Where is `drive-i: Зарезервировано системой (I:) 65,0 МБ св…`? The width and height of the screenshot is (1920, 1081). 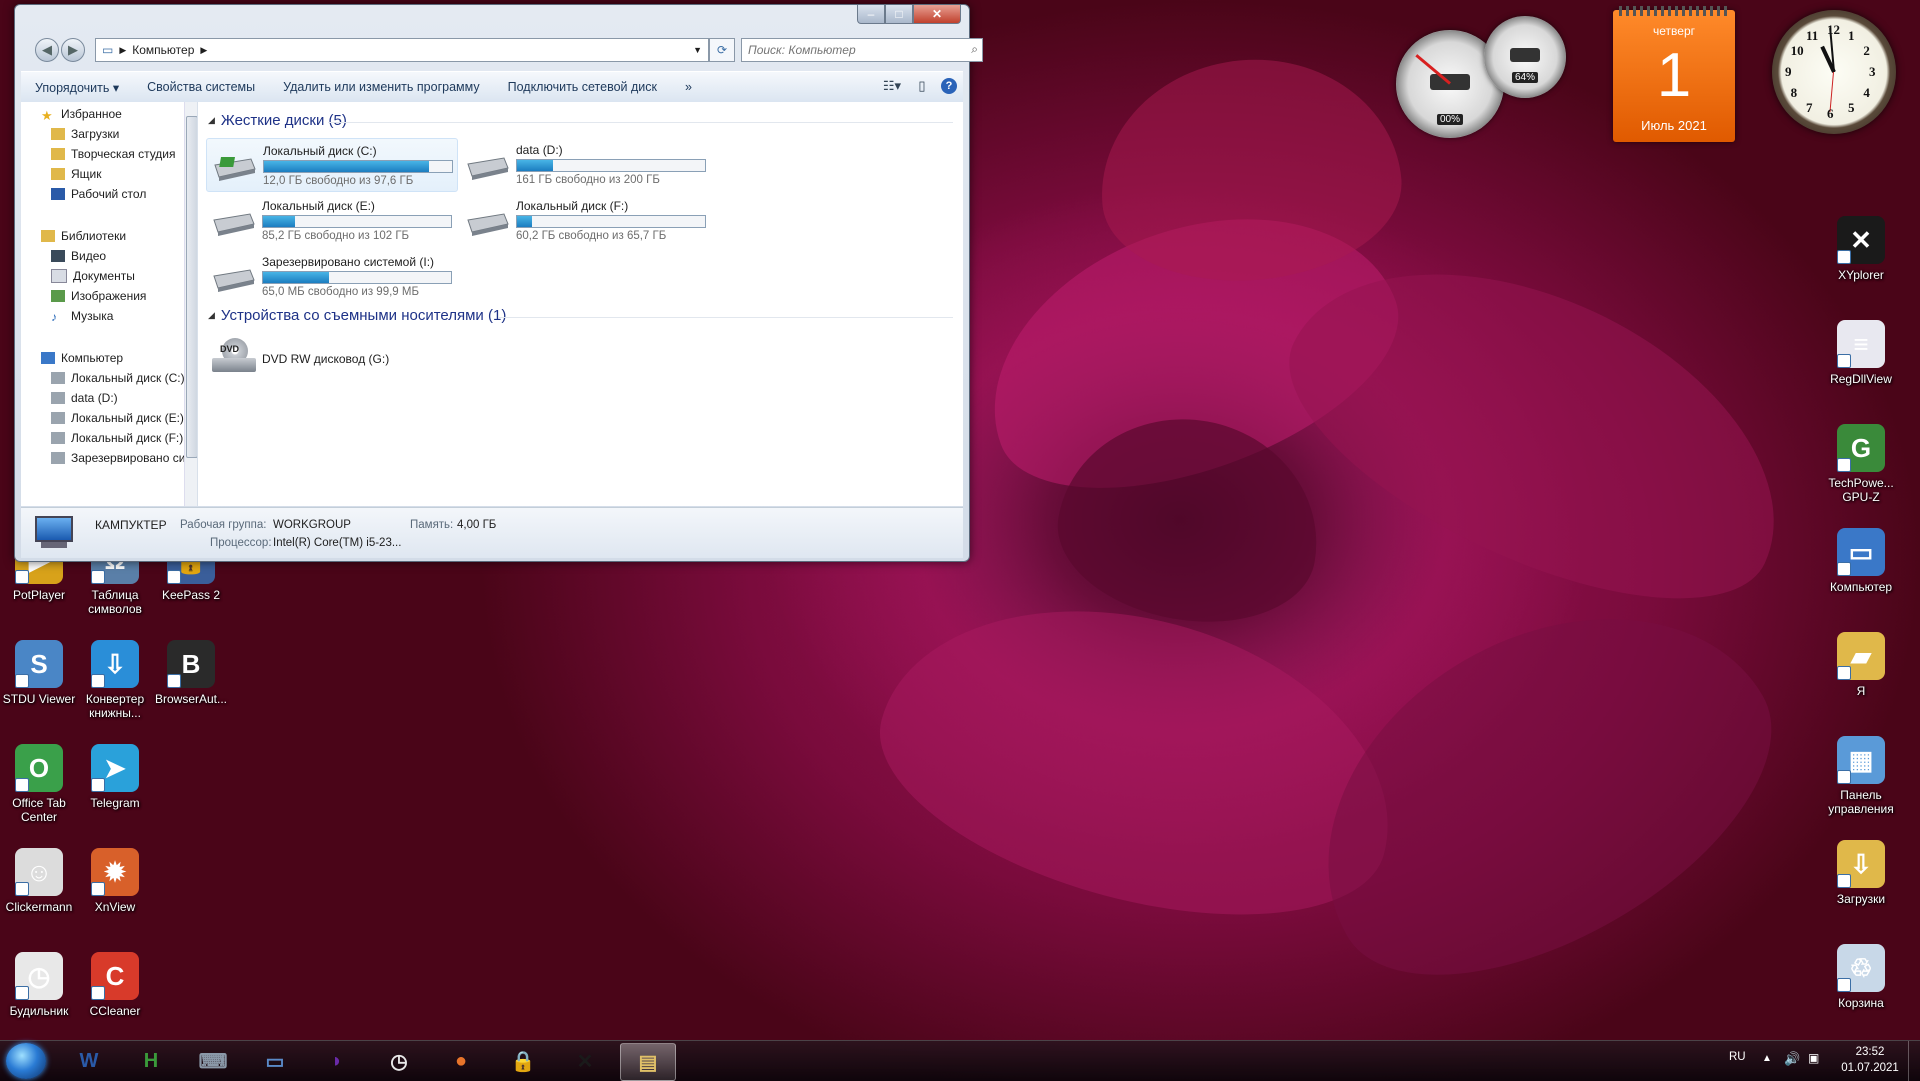 drive-i: Зарезервировано системой (I:) 65,0 МБ св… is located at coordinates (331, 276).